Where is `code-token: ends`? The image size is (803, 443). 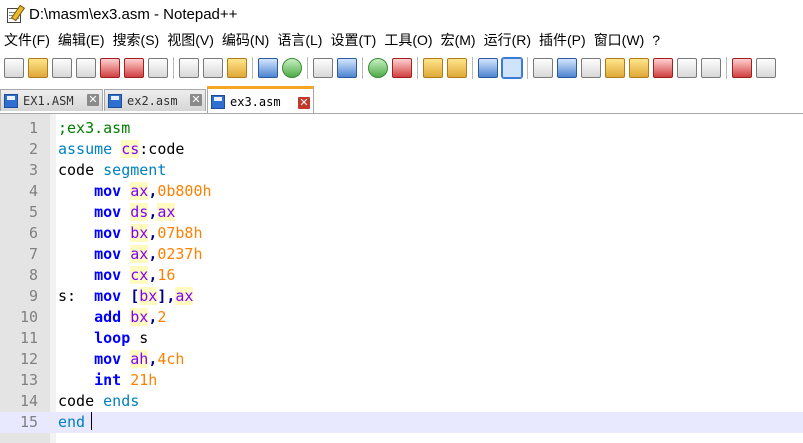 code-token: ends is located at coordinates (121, 401).